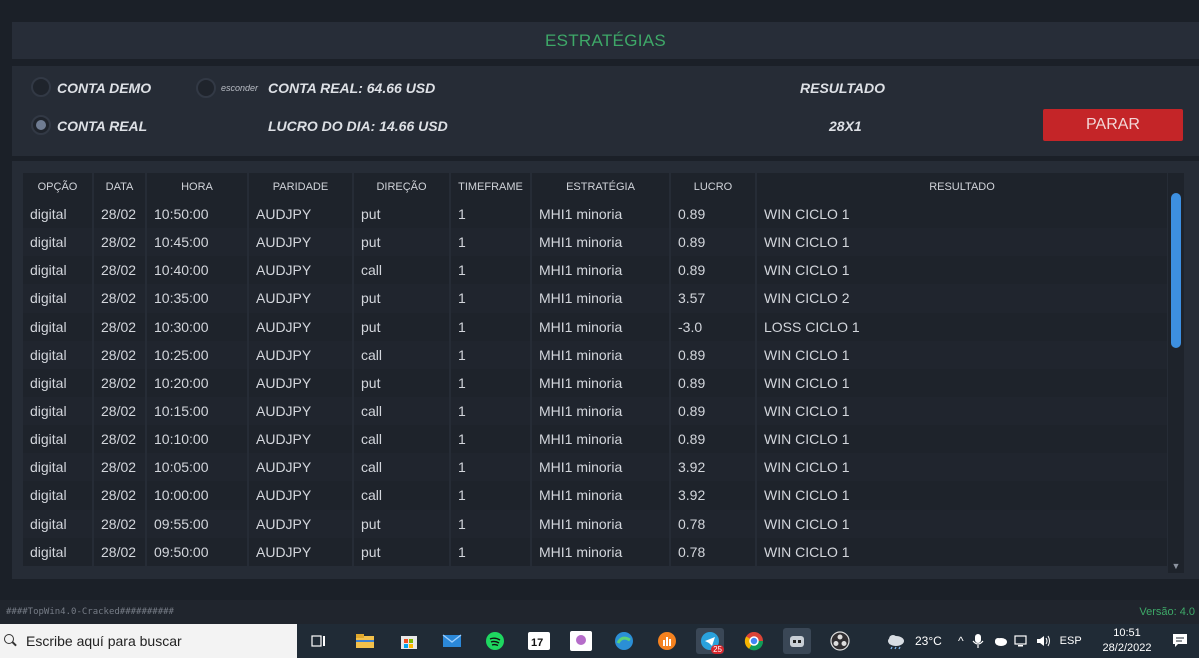 This screenshot has width=1199, height=658. Describe the element at coordinates (713, 186) in the screenshot. I see `column-header: LUCRO` at that location.